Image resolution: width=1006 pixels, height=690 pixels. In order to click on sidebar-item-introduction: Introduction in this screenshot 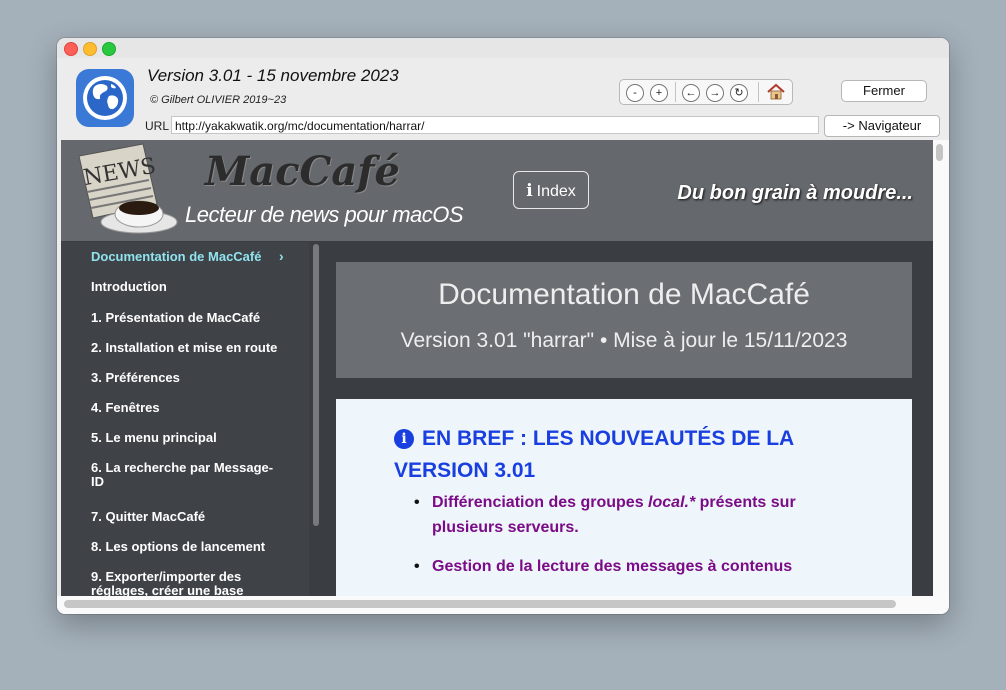, I will do `click(186, 287)`.